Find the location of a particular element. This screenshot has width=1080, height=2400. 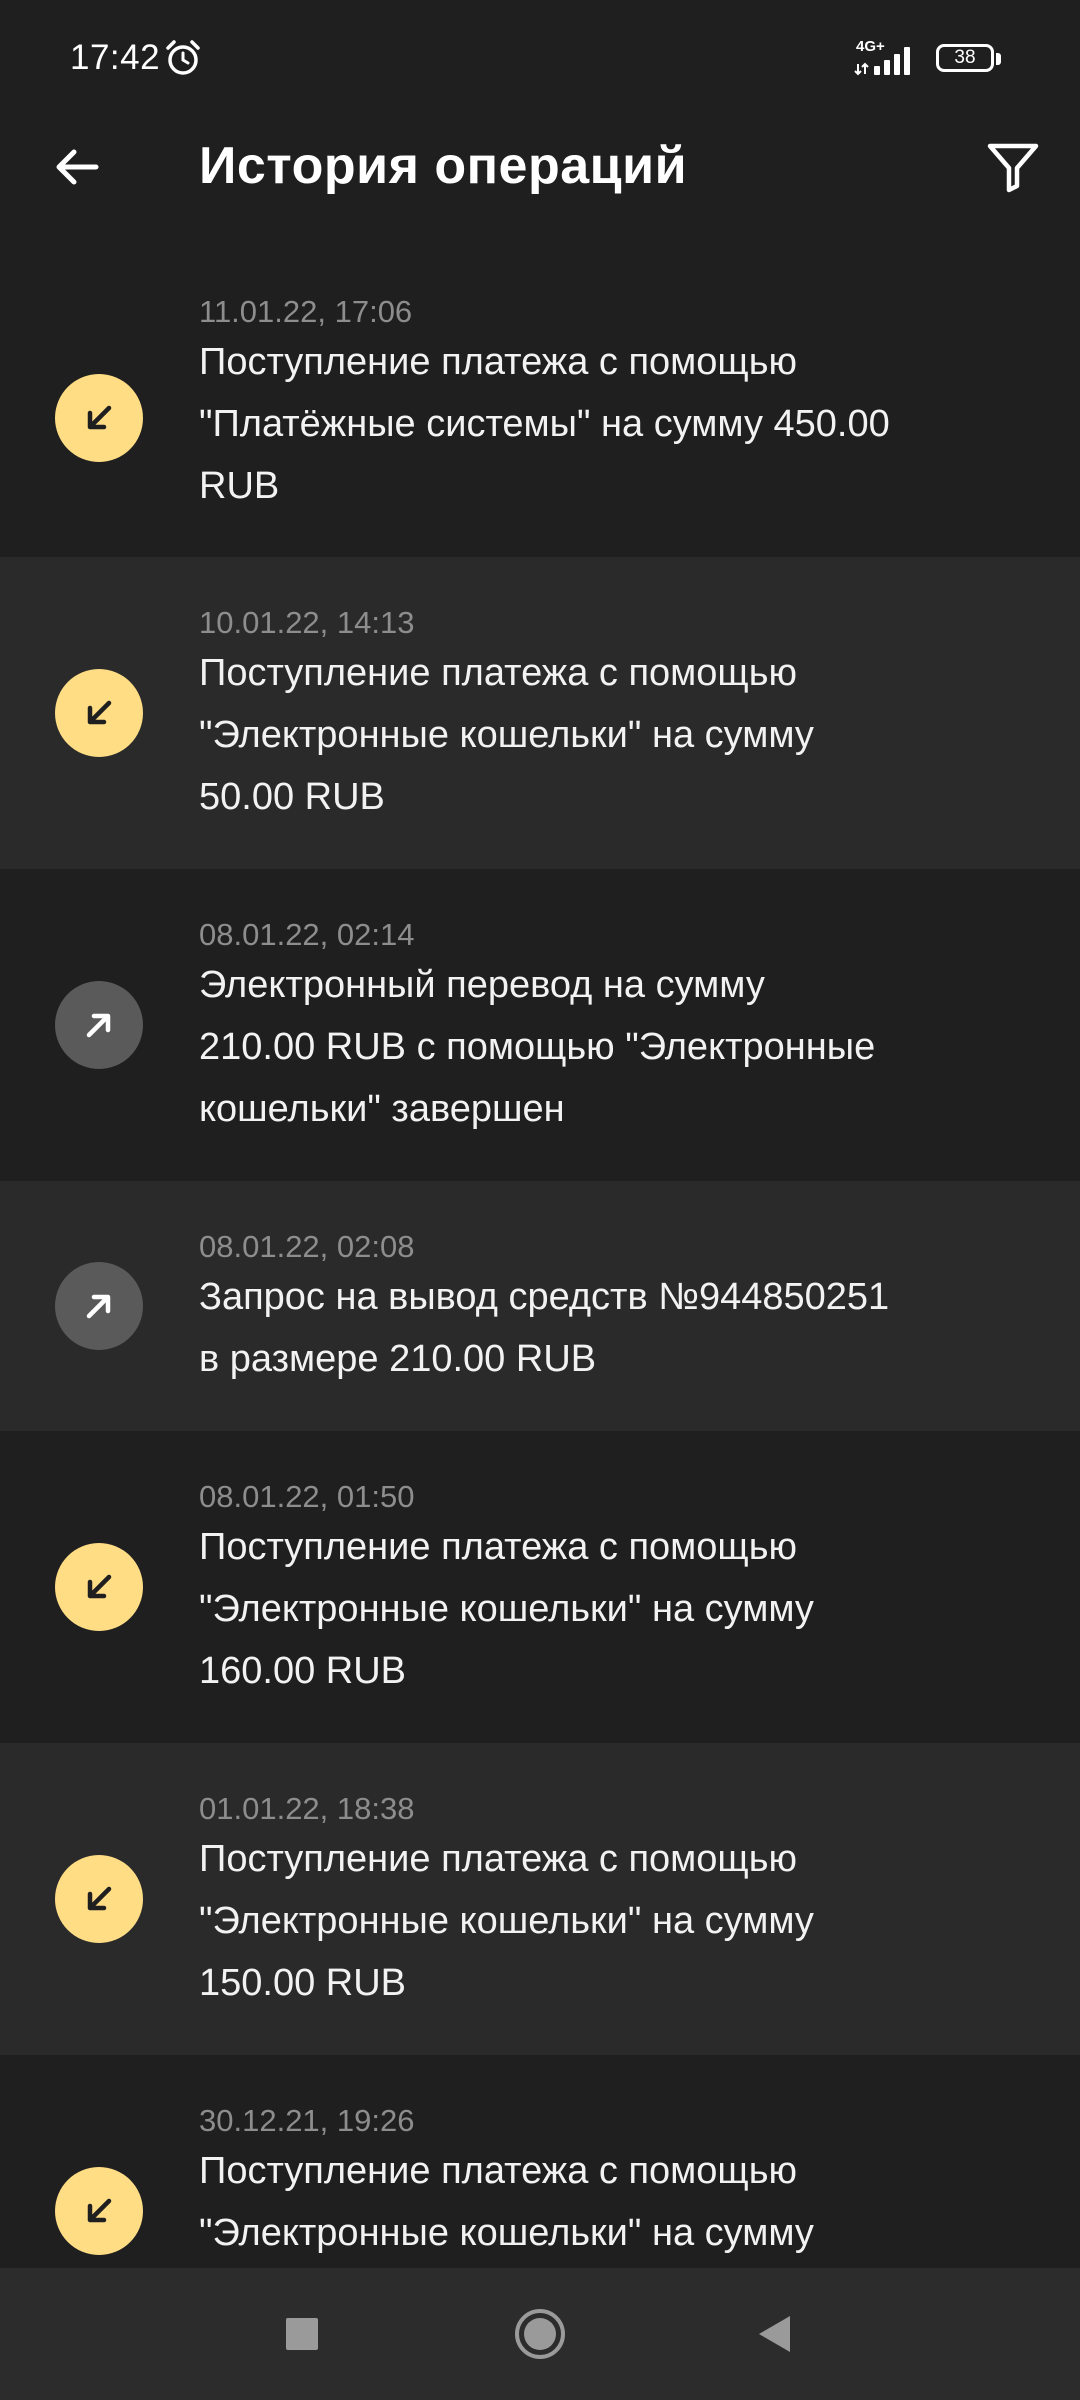

arrow-left-icon is located at coordinates (77, 167).